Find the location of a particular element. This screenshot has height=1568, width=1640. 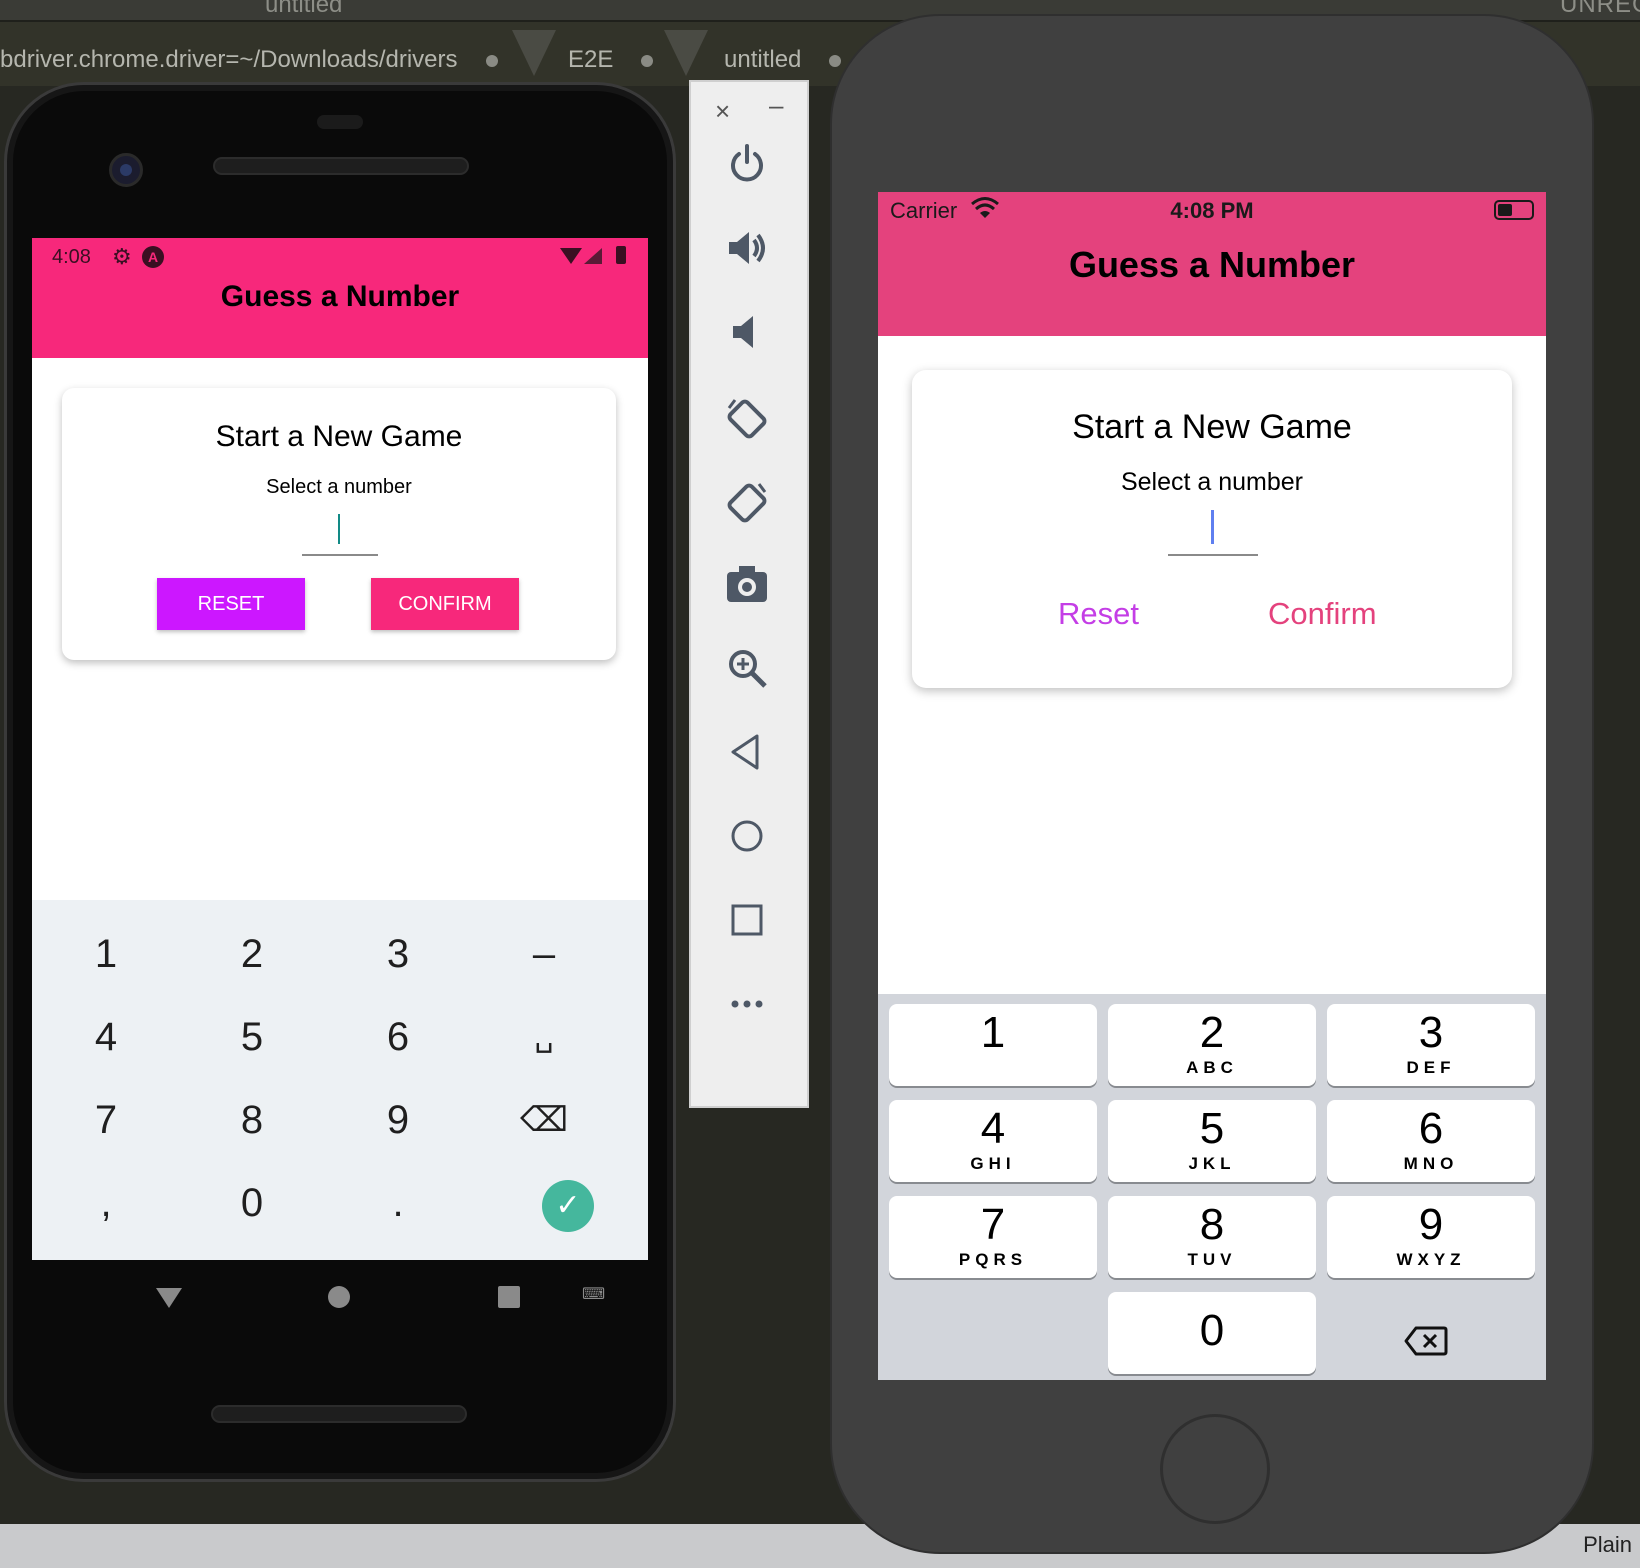

ios-status-time: 4:08 PM is located at coordinates (1212, 210).